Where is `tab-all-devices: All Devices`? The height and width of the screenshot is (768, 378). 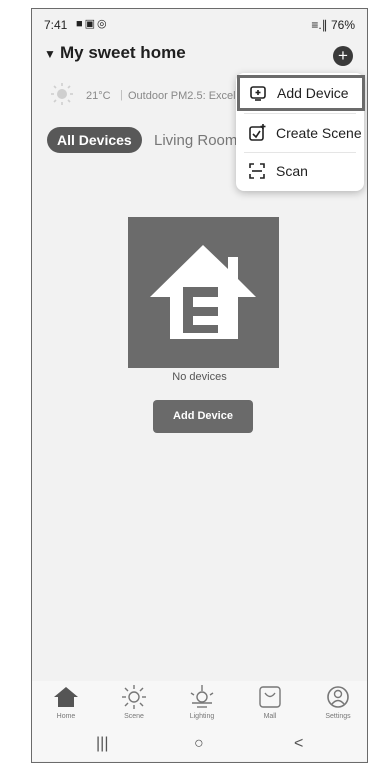 tab-all-devices: All Devices is located at coordinates (94, 140).